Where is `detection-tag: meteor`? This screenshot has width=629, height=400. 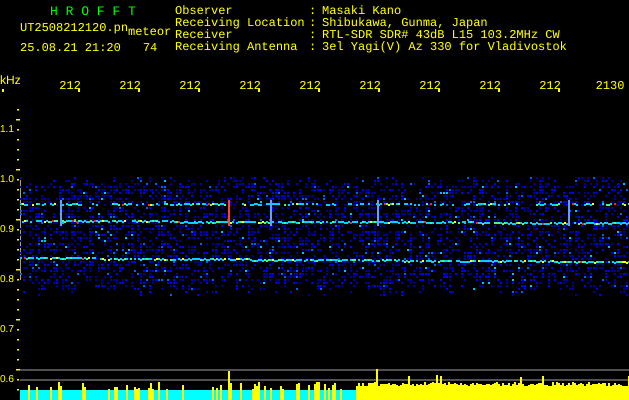 detection-tag: meteor is located at coordinates (150, 32).